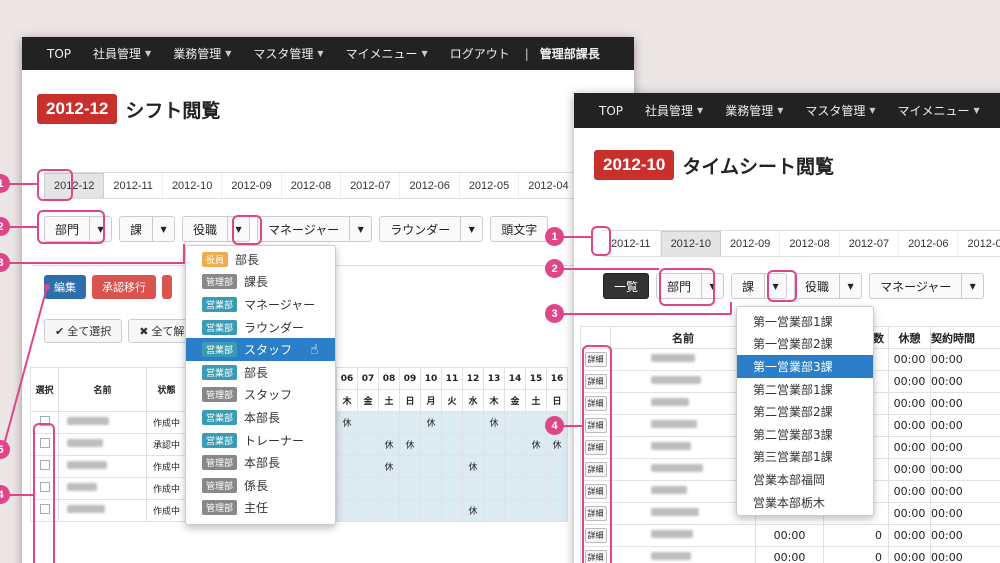 The height and width of the screenshot is (563, 1000). I want to click on connector-line, so click(25, 366).